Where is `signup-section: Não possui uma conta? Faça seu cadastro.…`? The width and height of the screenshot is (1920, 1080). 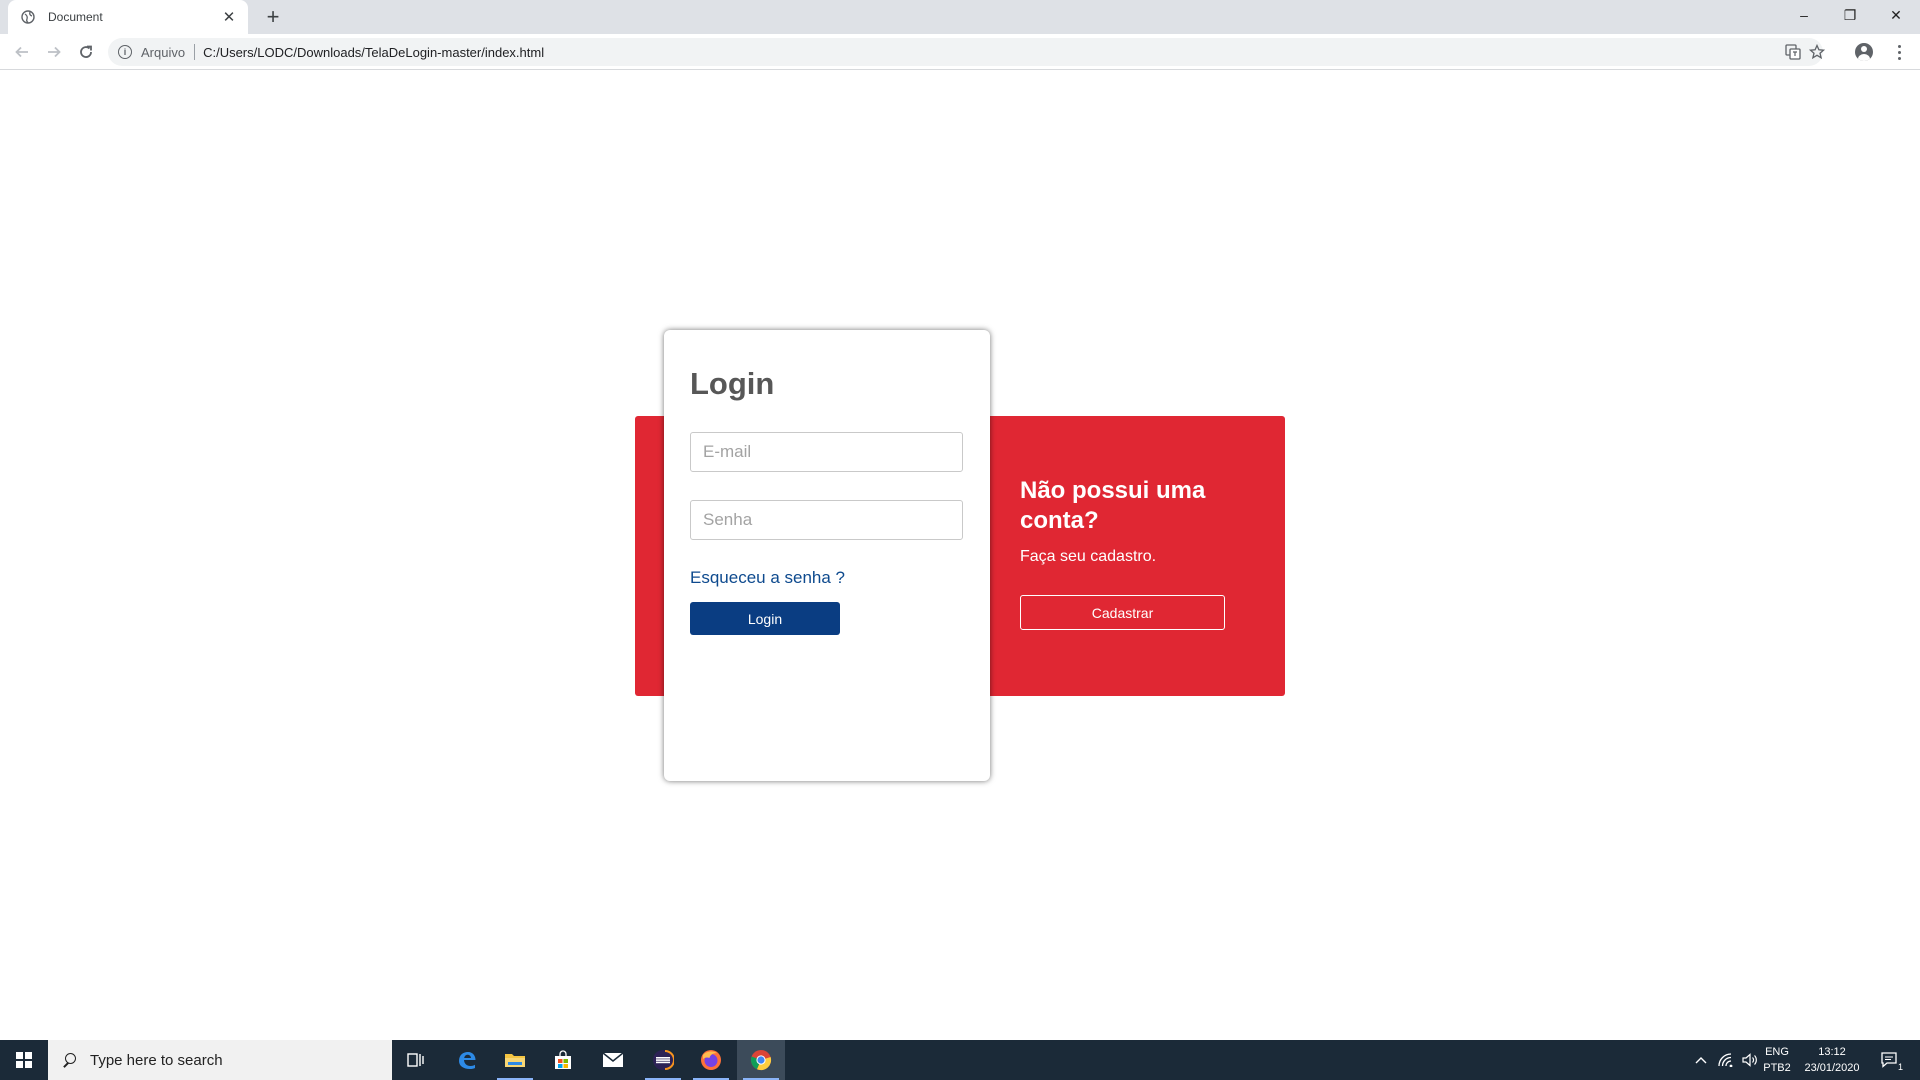 signup-section: Não possui uma conta? Faça seu cadastro.… is located at coordinates (1135, 553).